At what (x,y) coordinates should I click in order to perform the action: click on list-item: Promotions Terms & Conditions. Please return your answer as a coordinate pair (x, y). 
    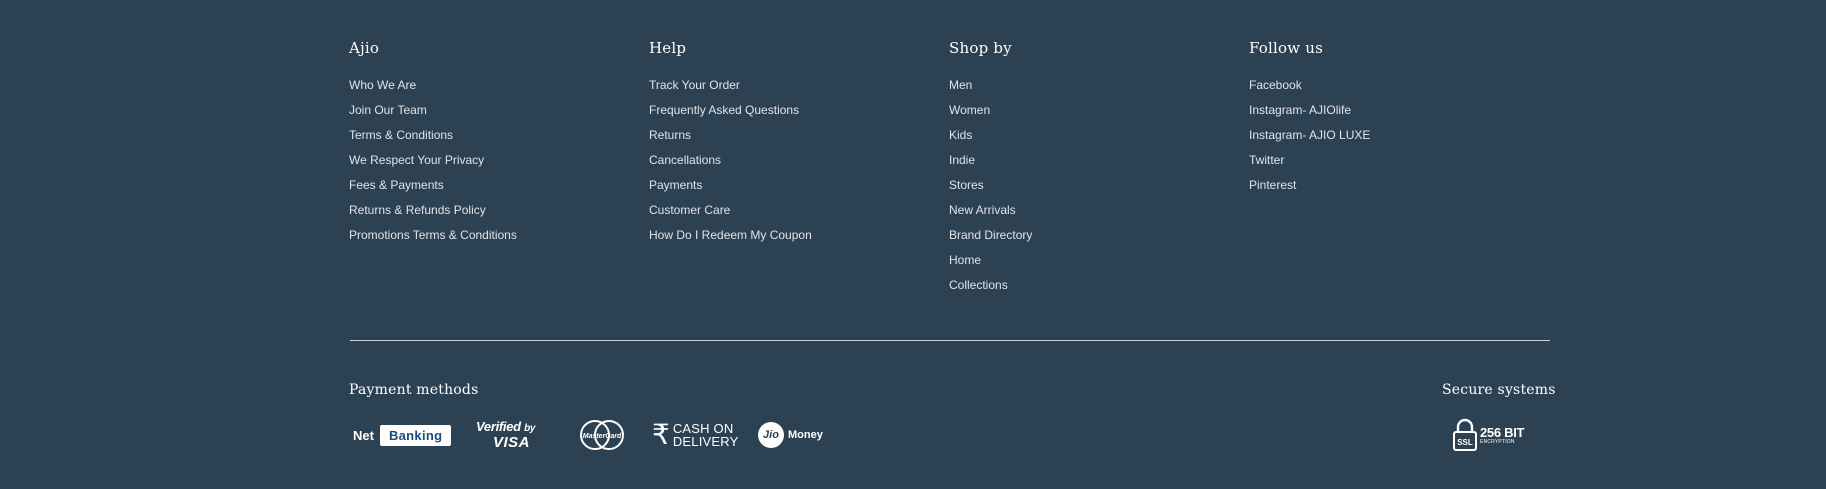
    Looking at the image, I should click on (494, 239).